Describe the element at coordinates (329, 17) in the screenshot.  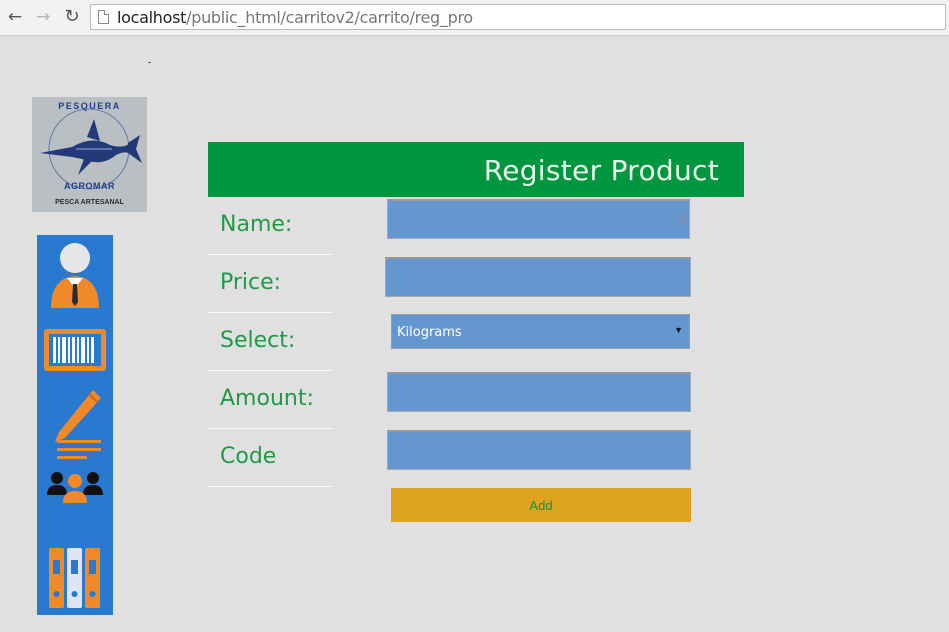
I see `url-path: /public_html/carritov2/carrito/reg_pro` at that location.